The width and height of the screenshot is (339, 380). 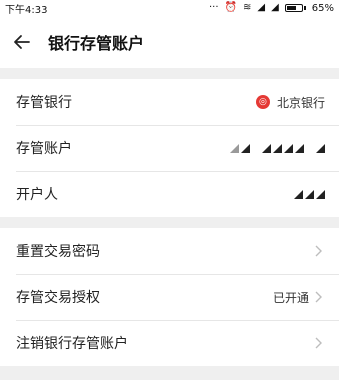 What do you see at coordinates (169, 73) in the screenshot?
I see `section-divider` at bounding box center [169, 73].